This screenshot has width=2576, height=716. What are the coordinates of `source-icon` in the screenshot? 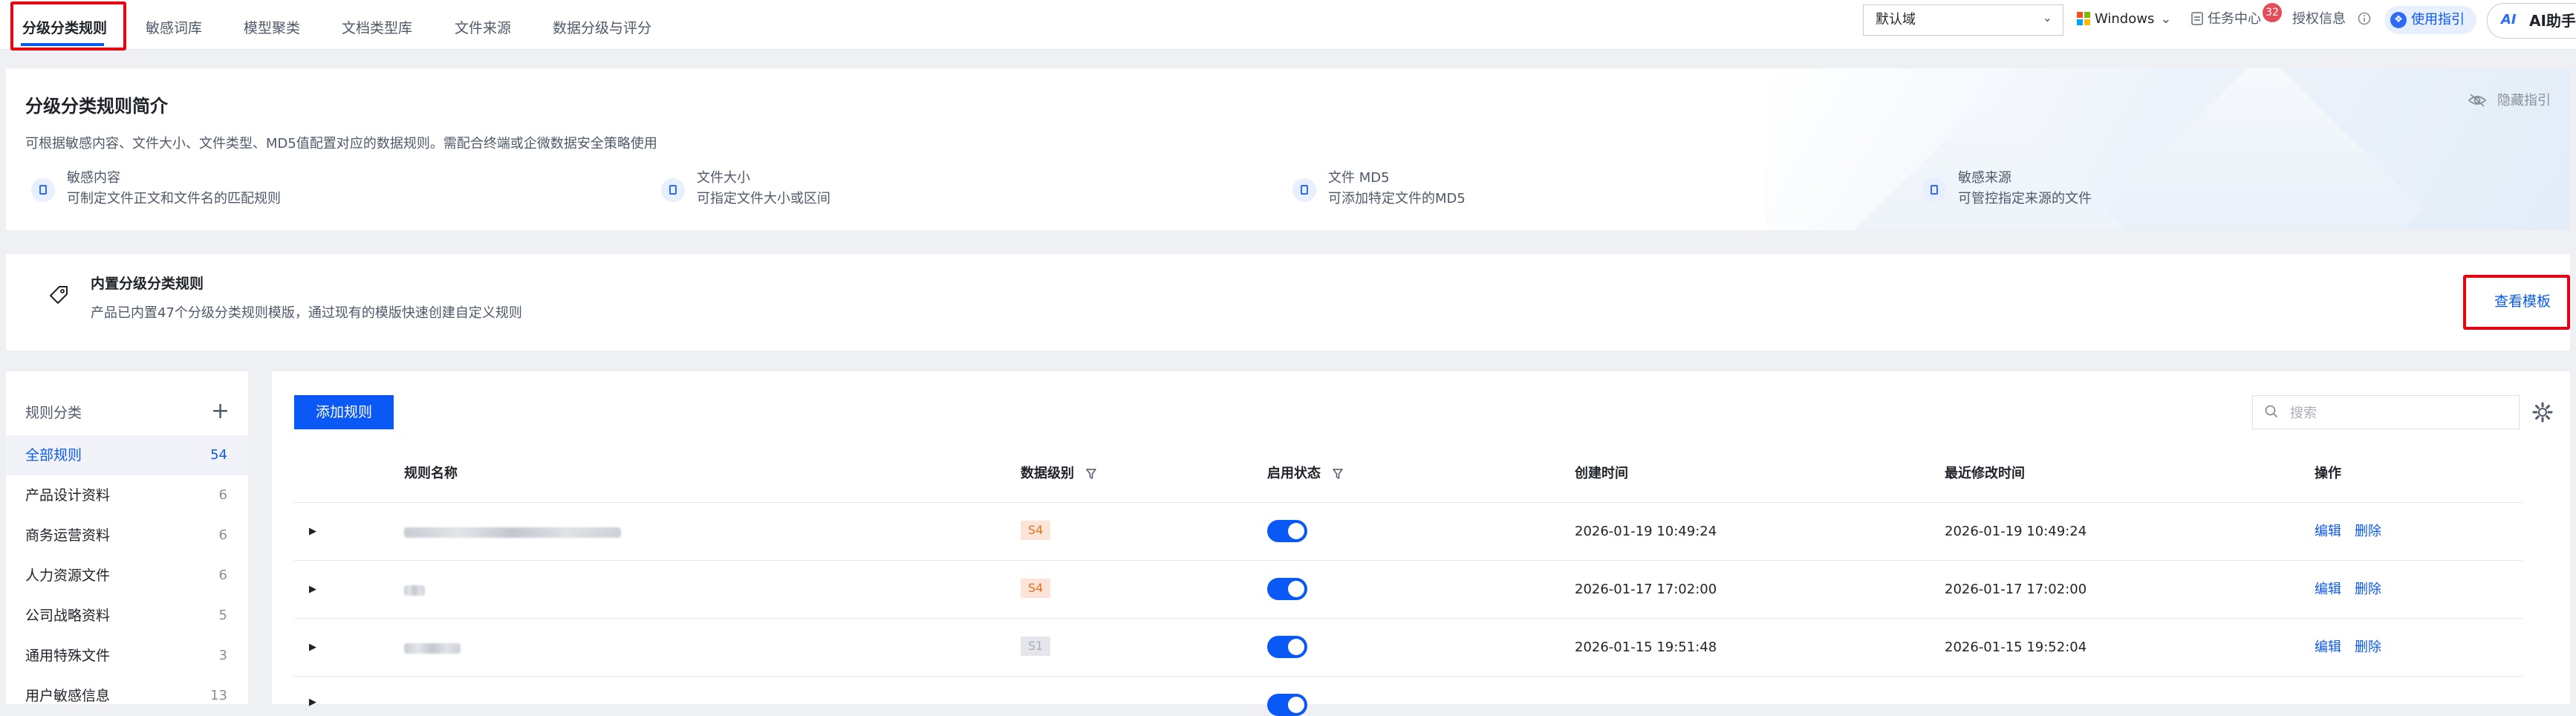 It's located at (1934, 190).